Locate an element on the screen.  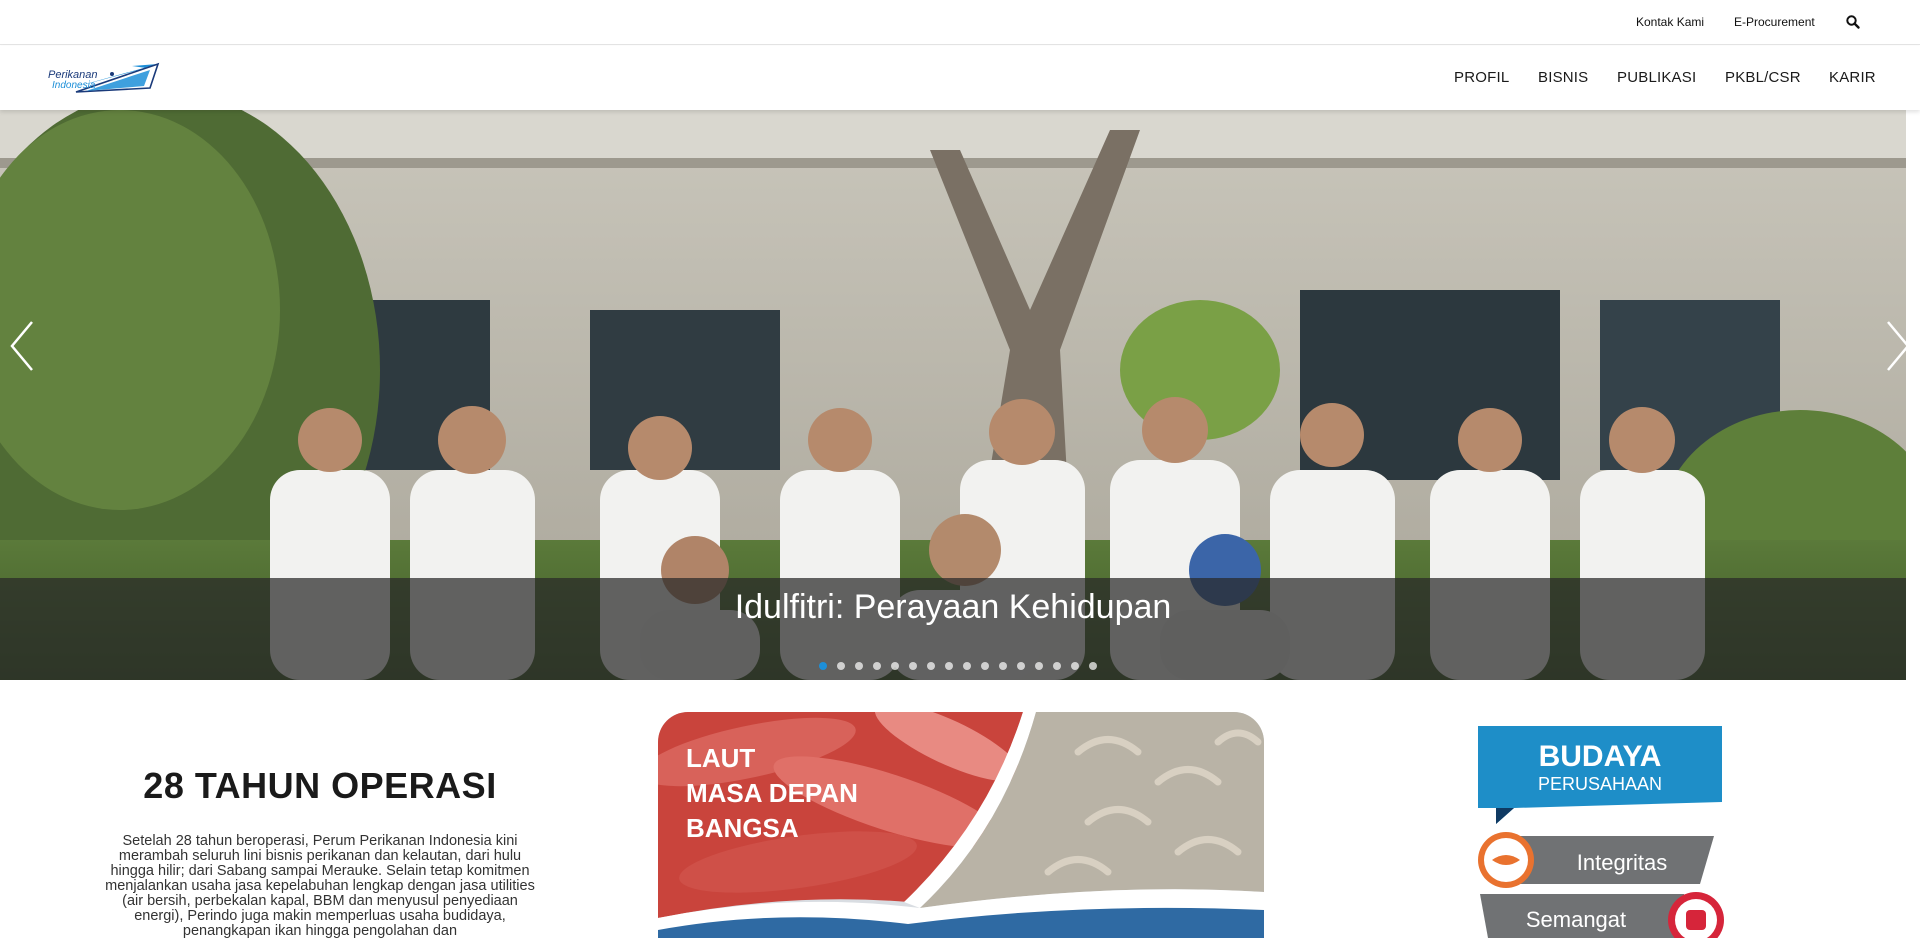
top-utility-bar: Kontak Kami E-Procurement is located at coordinates (960, 22).